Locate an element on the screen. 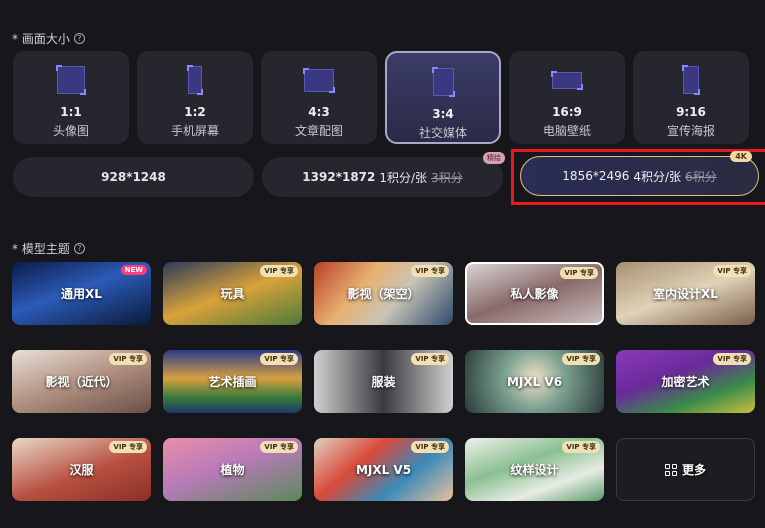  model-card-art-illustration: VIP 专享 艺术插画 is located at coordinates (232, 381).